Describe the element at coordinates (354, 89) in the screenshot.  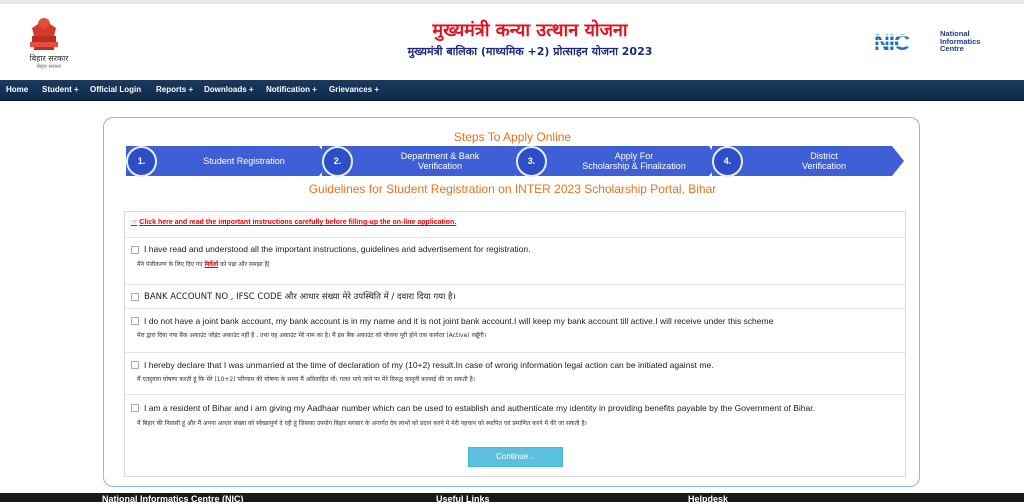
I see `nav-grievances: Grievances +` at that location.